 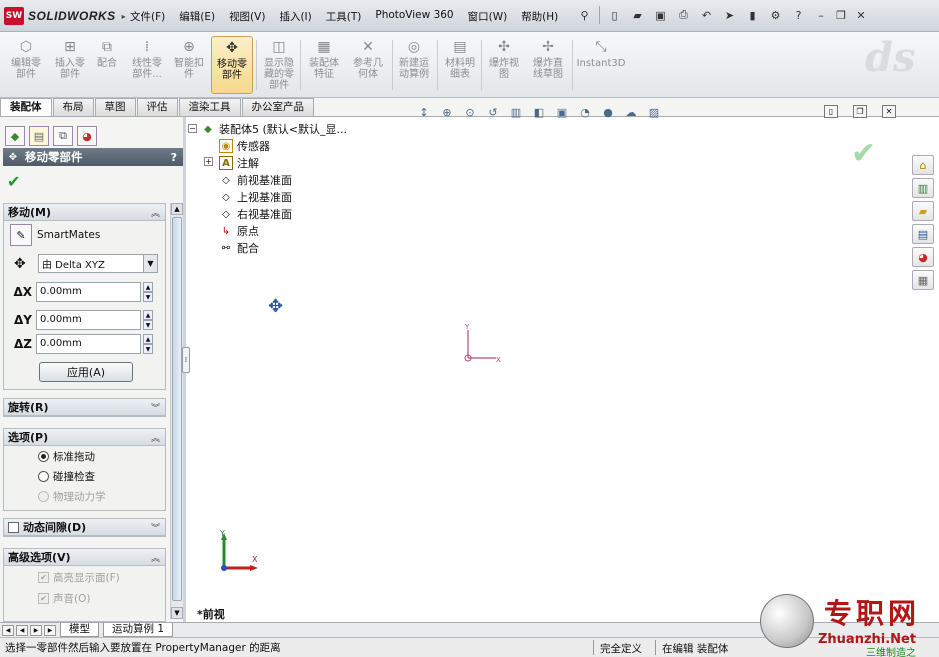 I want to click on section-view-icon: ▥, so click(x=516, y=112).